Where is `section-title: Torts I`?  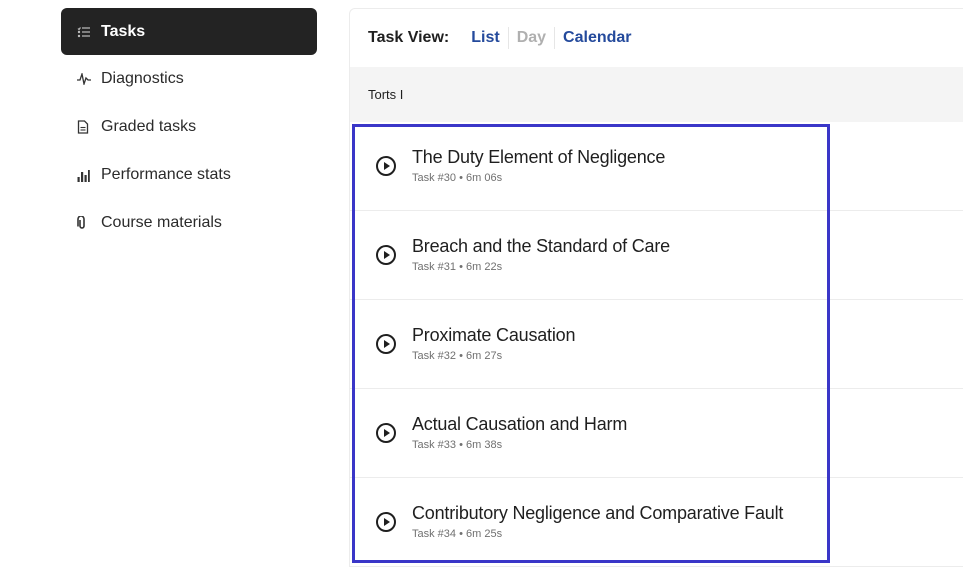 section-title: Torts I is located at coordinates (386, 94).